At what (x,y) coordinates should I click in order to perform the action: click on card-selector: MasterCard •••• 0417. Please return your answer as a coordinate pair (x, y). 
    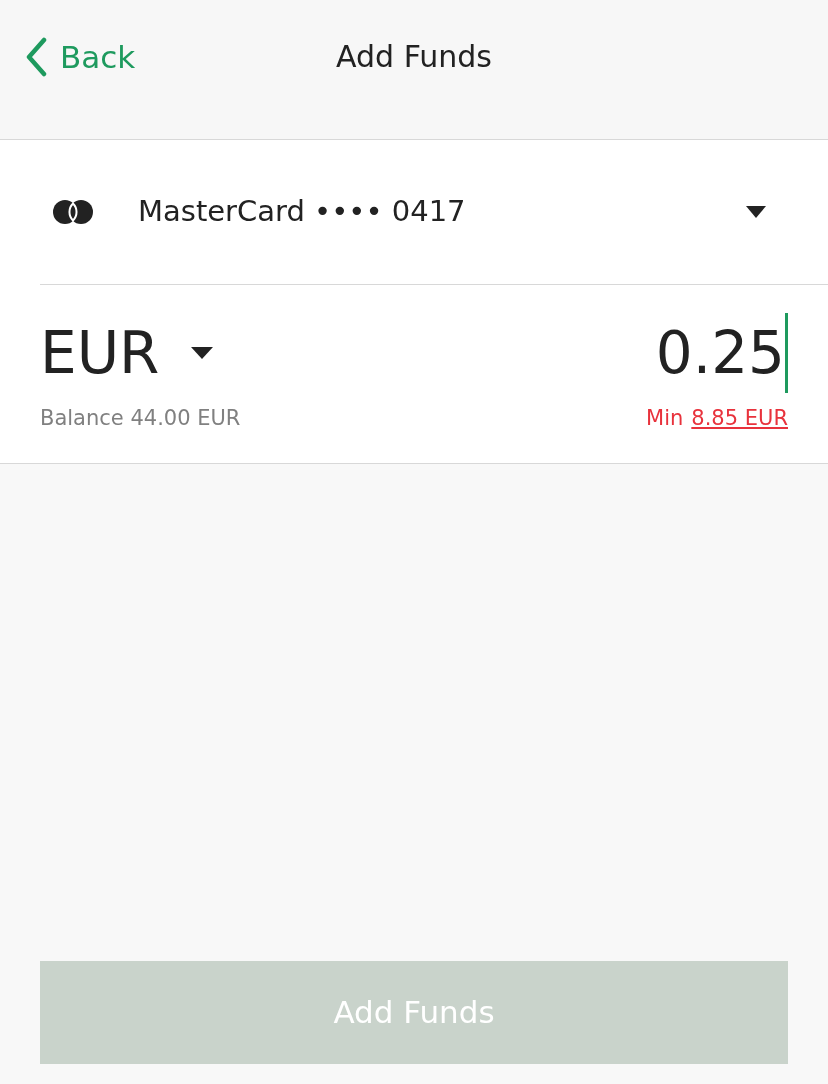
    Looking at the image, I should click on (434, 212).